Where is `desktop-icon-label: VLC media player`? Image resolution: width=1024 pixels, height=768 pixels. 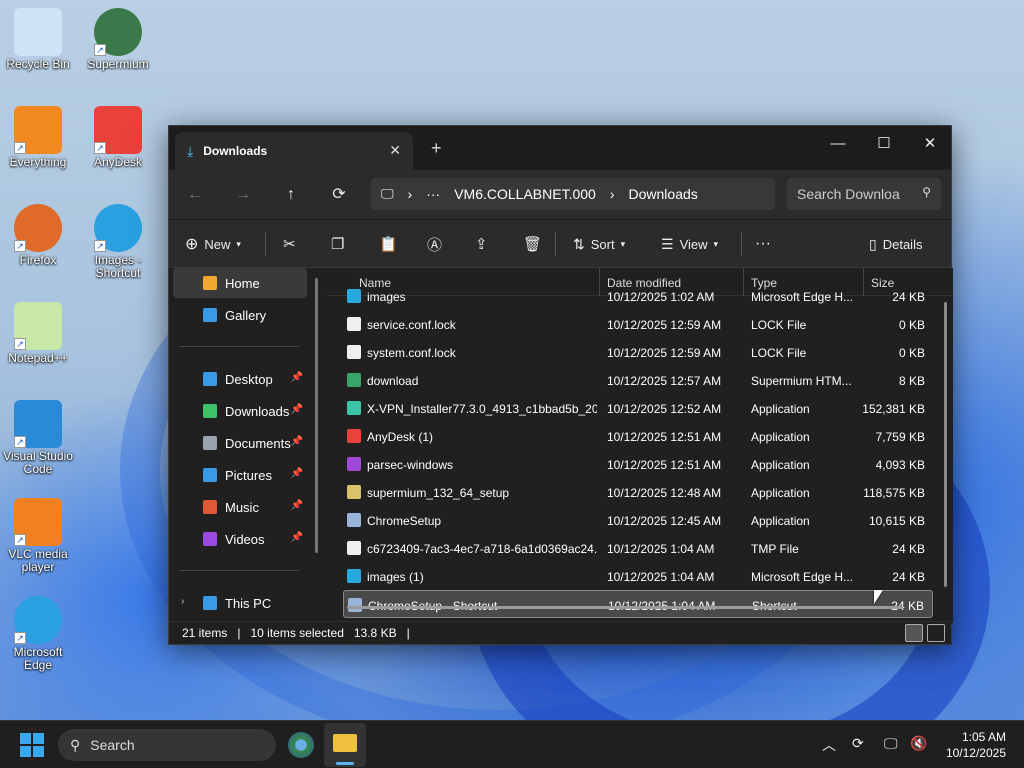
desktop-icon-label: VLC media player is located at coordinates (38, 560).